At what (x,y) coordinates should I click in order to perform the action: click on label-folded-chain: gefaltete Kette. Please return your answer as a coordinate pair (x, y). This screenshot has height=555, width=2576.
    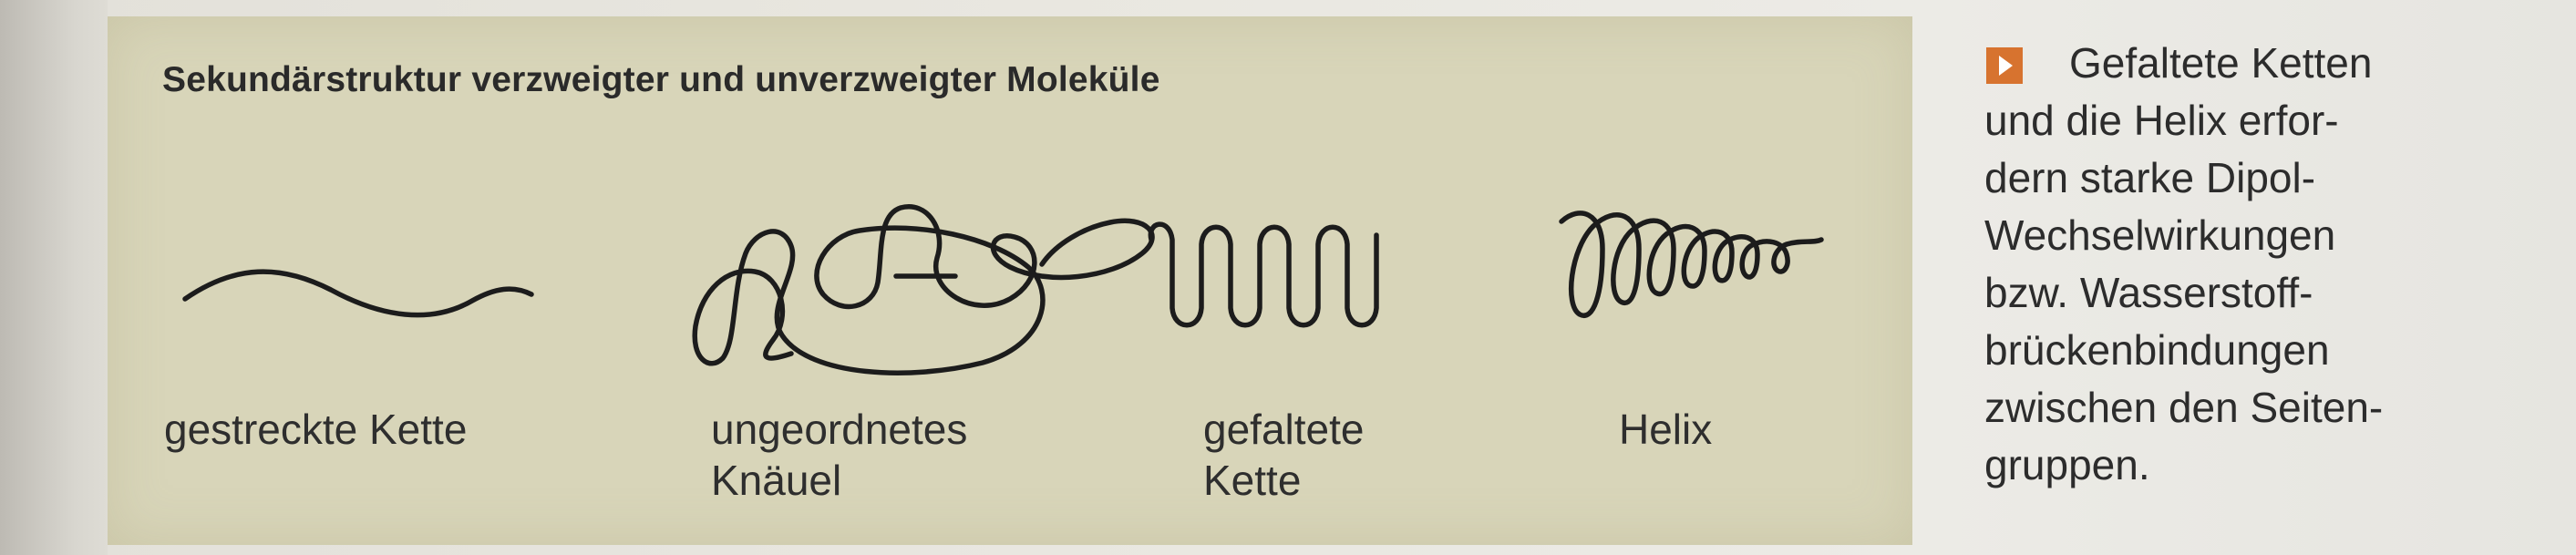
    Looking at the image, I should click on (1283, 455).